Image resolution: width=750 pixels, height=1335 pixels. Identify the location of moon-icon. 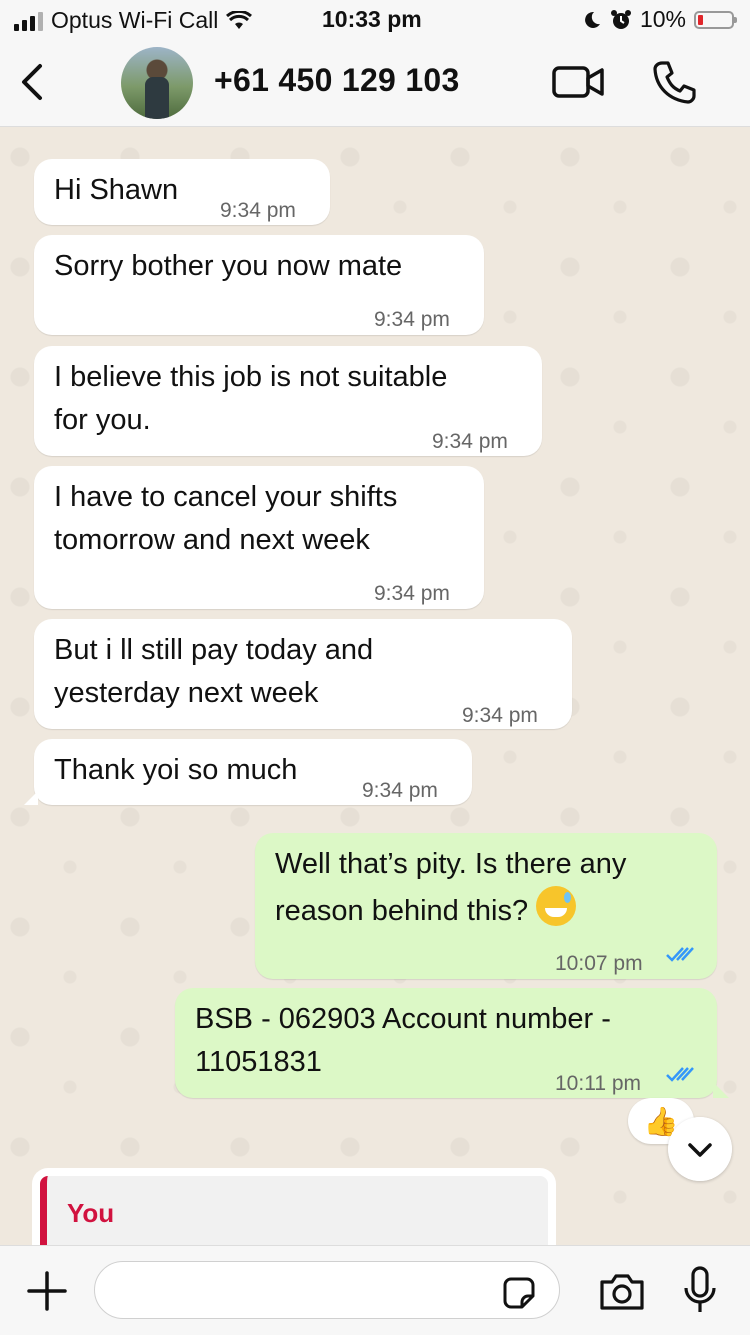
(592, 19).